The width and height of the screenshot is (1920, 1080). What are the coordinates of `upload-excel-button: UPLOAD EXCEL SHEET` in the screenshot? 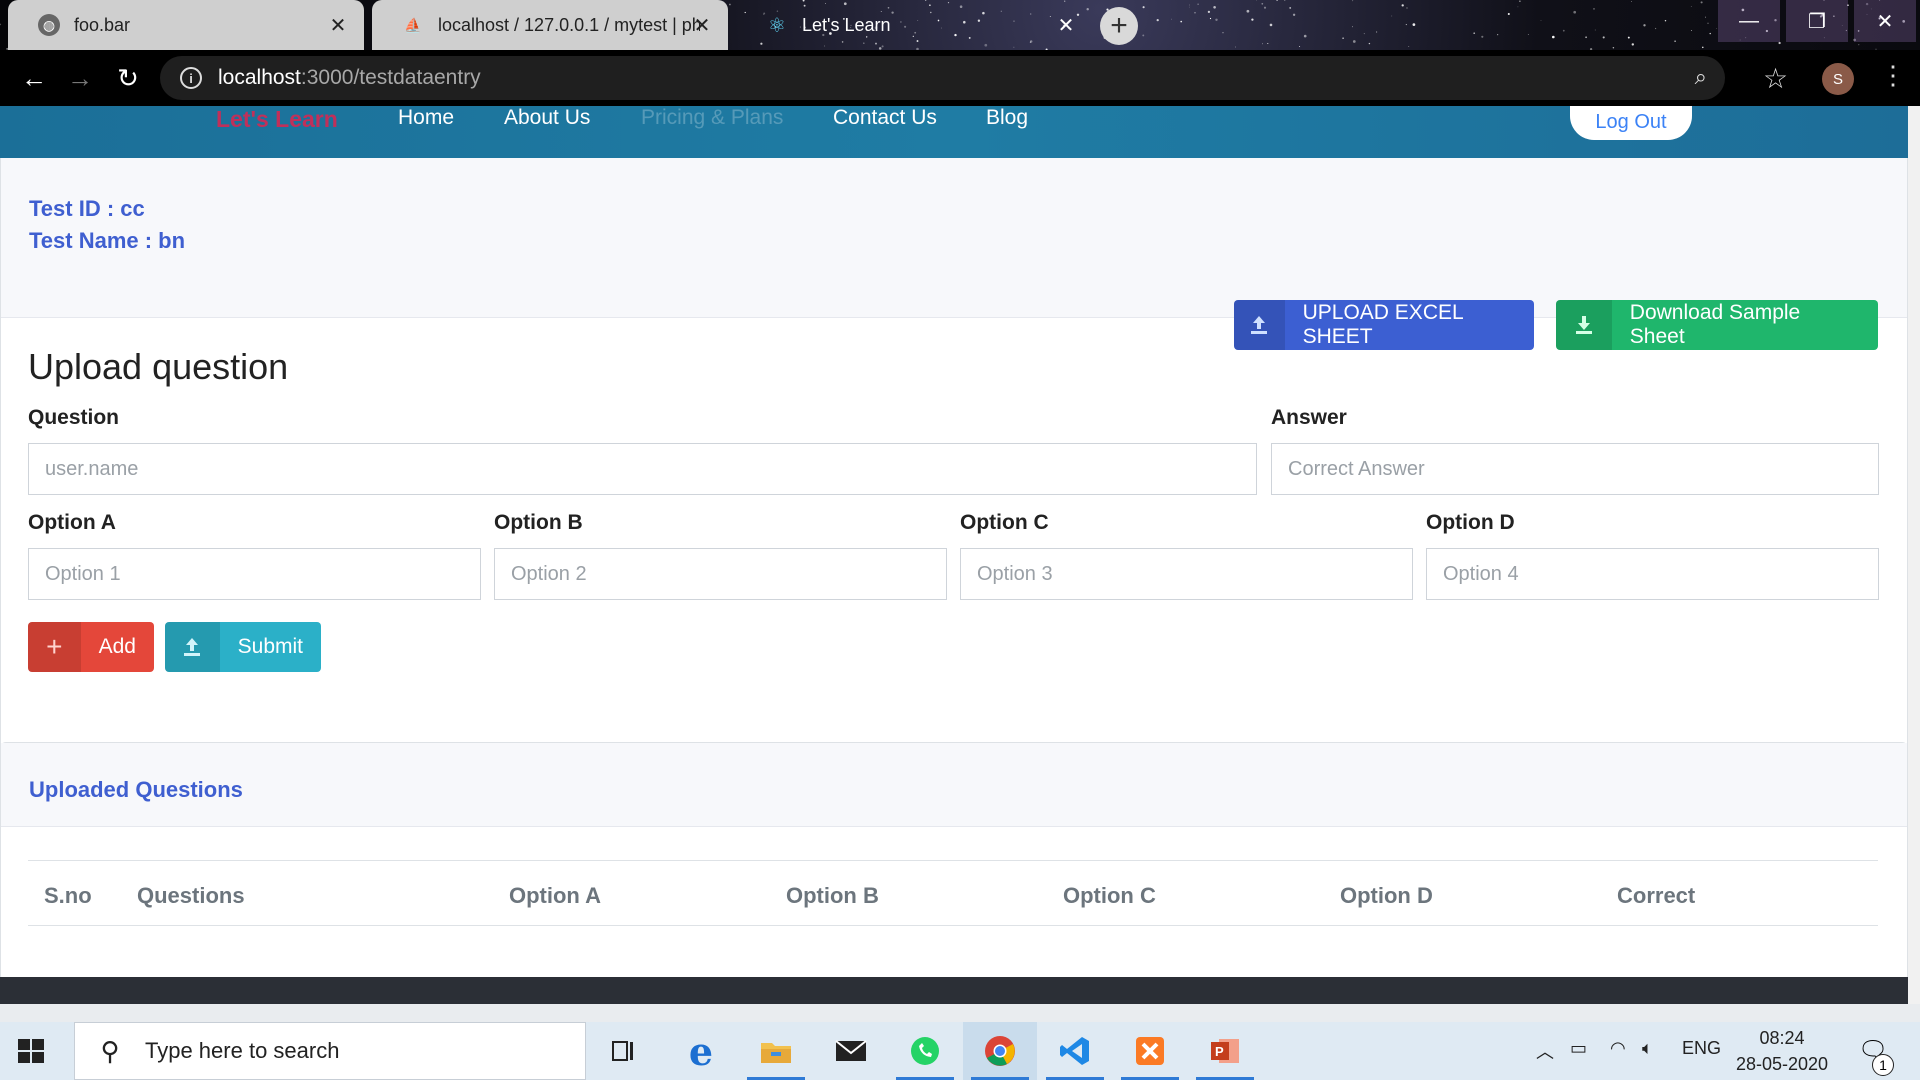 It's located at (1384, 325).